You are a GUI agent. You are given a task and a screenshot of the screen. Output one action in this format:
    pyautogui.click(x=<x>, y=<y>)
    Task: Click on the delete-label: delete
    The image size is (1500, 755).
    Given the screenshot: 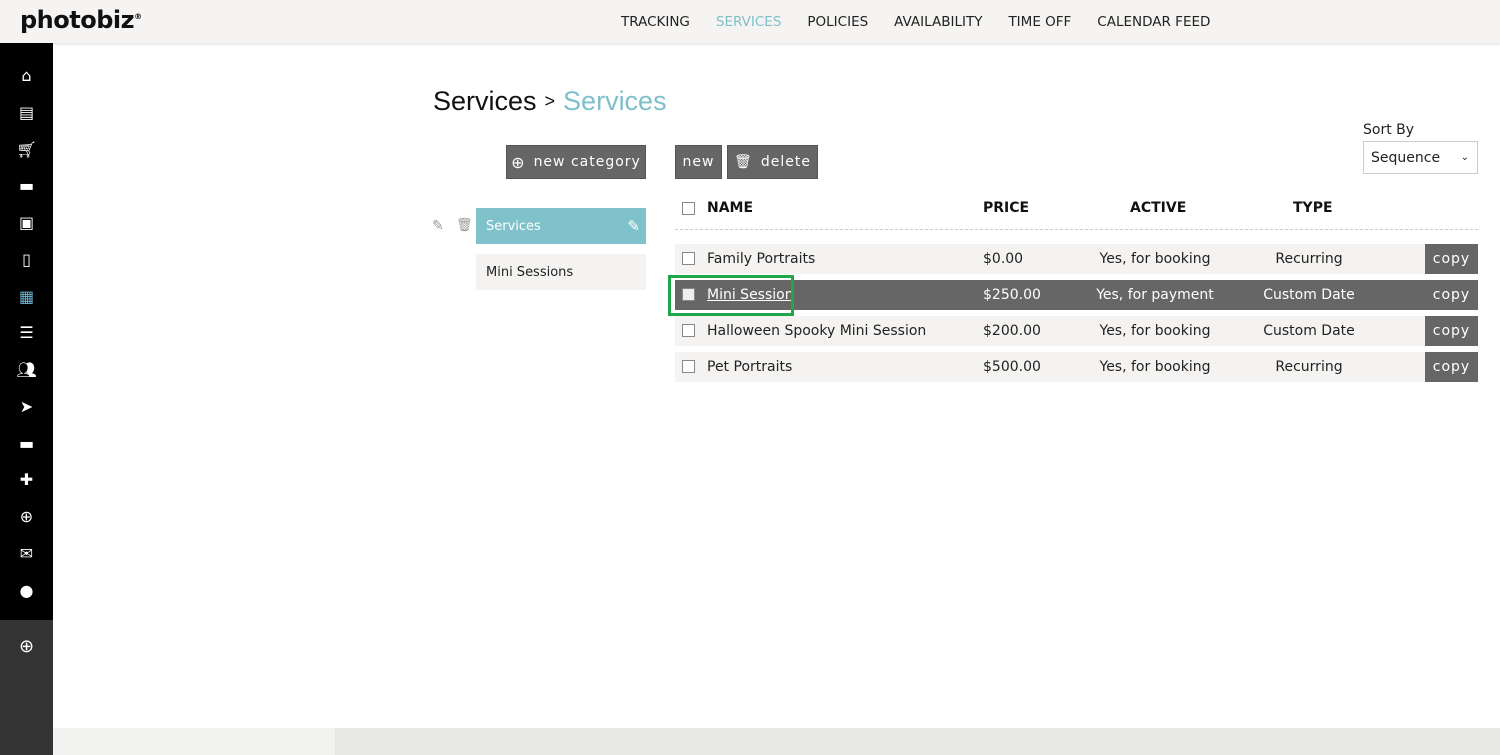 What is the action you would take?
    pyautogui.click(x=785, y=162)
    